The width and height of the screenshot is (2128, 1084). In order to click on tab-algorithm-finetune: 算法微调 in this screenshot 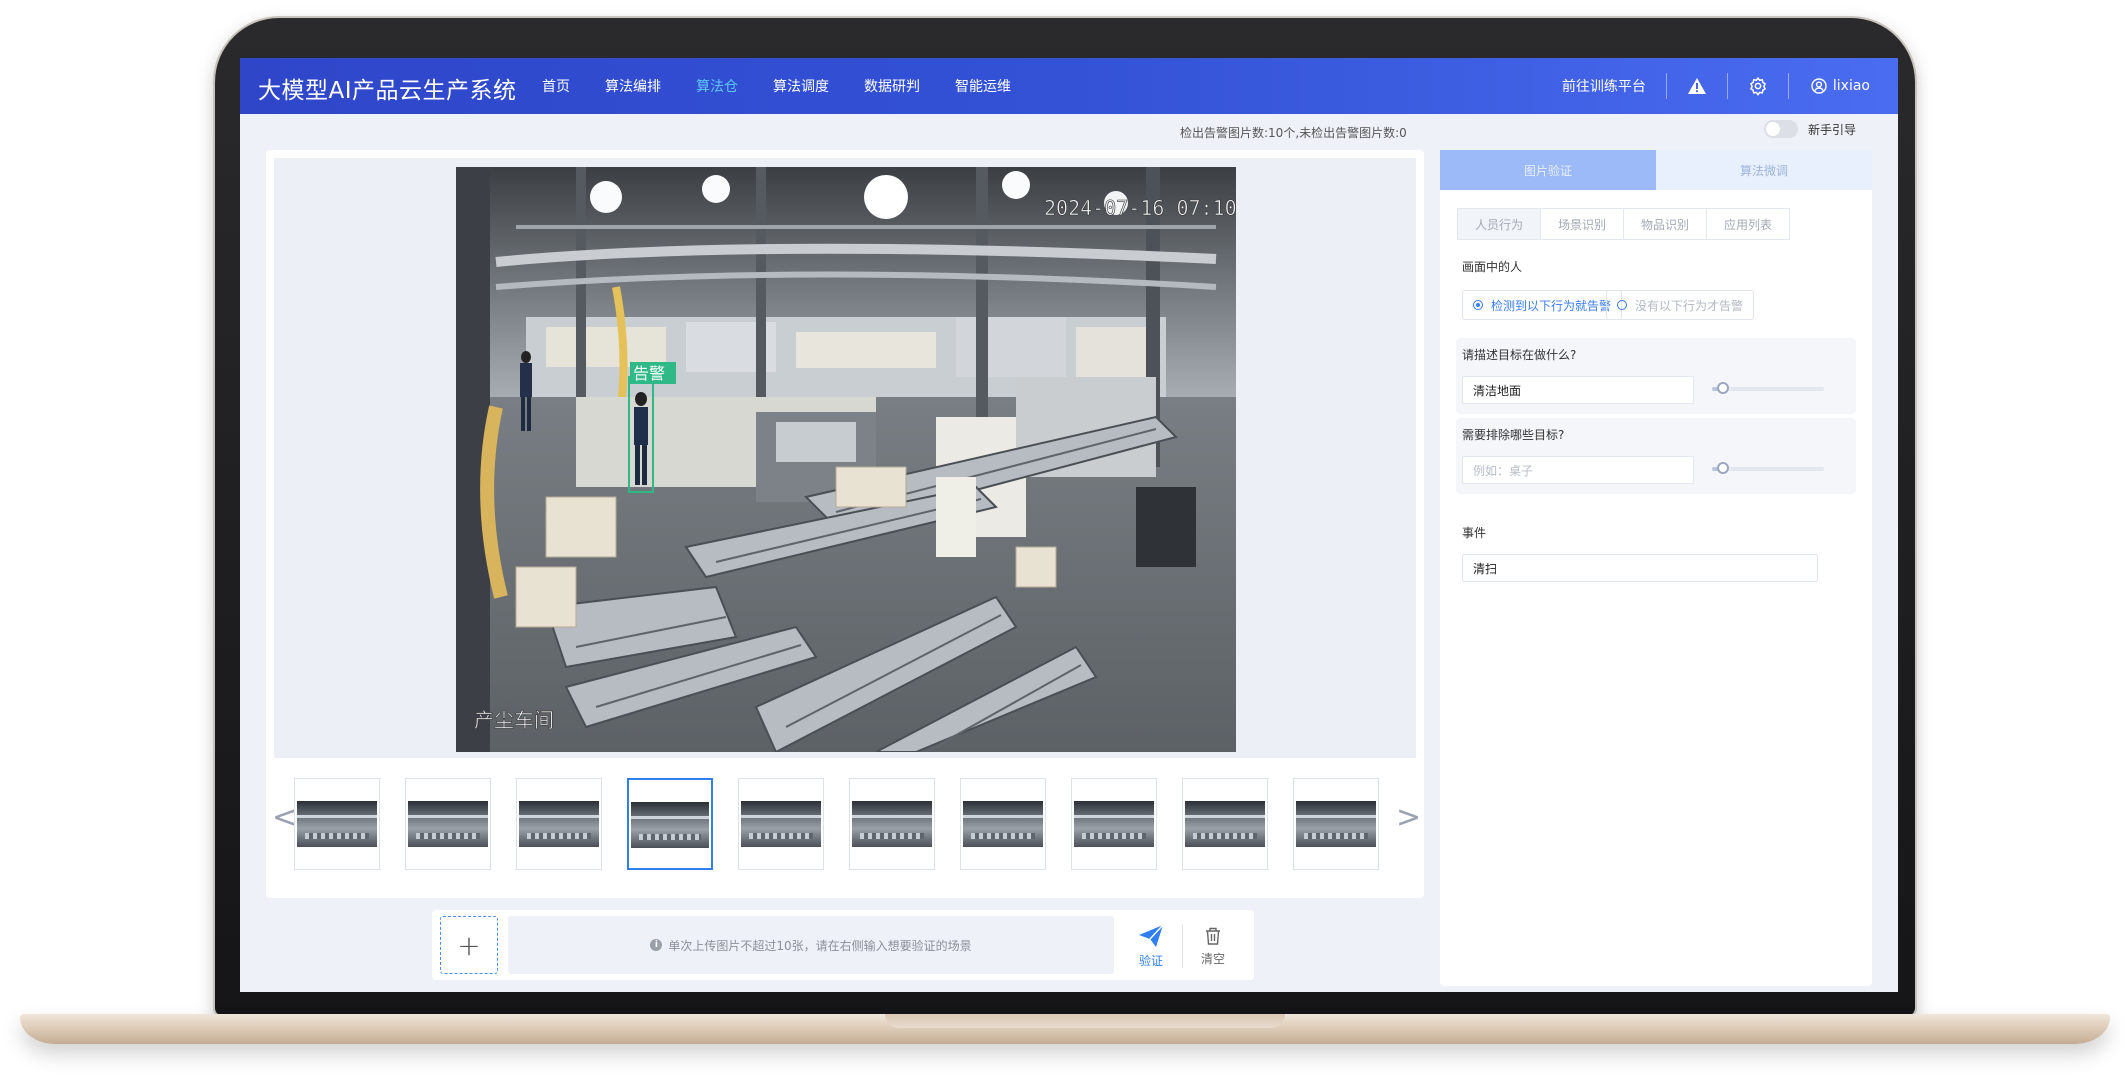, I will do `click(1764, 170)`.